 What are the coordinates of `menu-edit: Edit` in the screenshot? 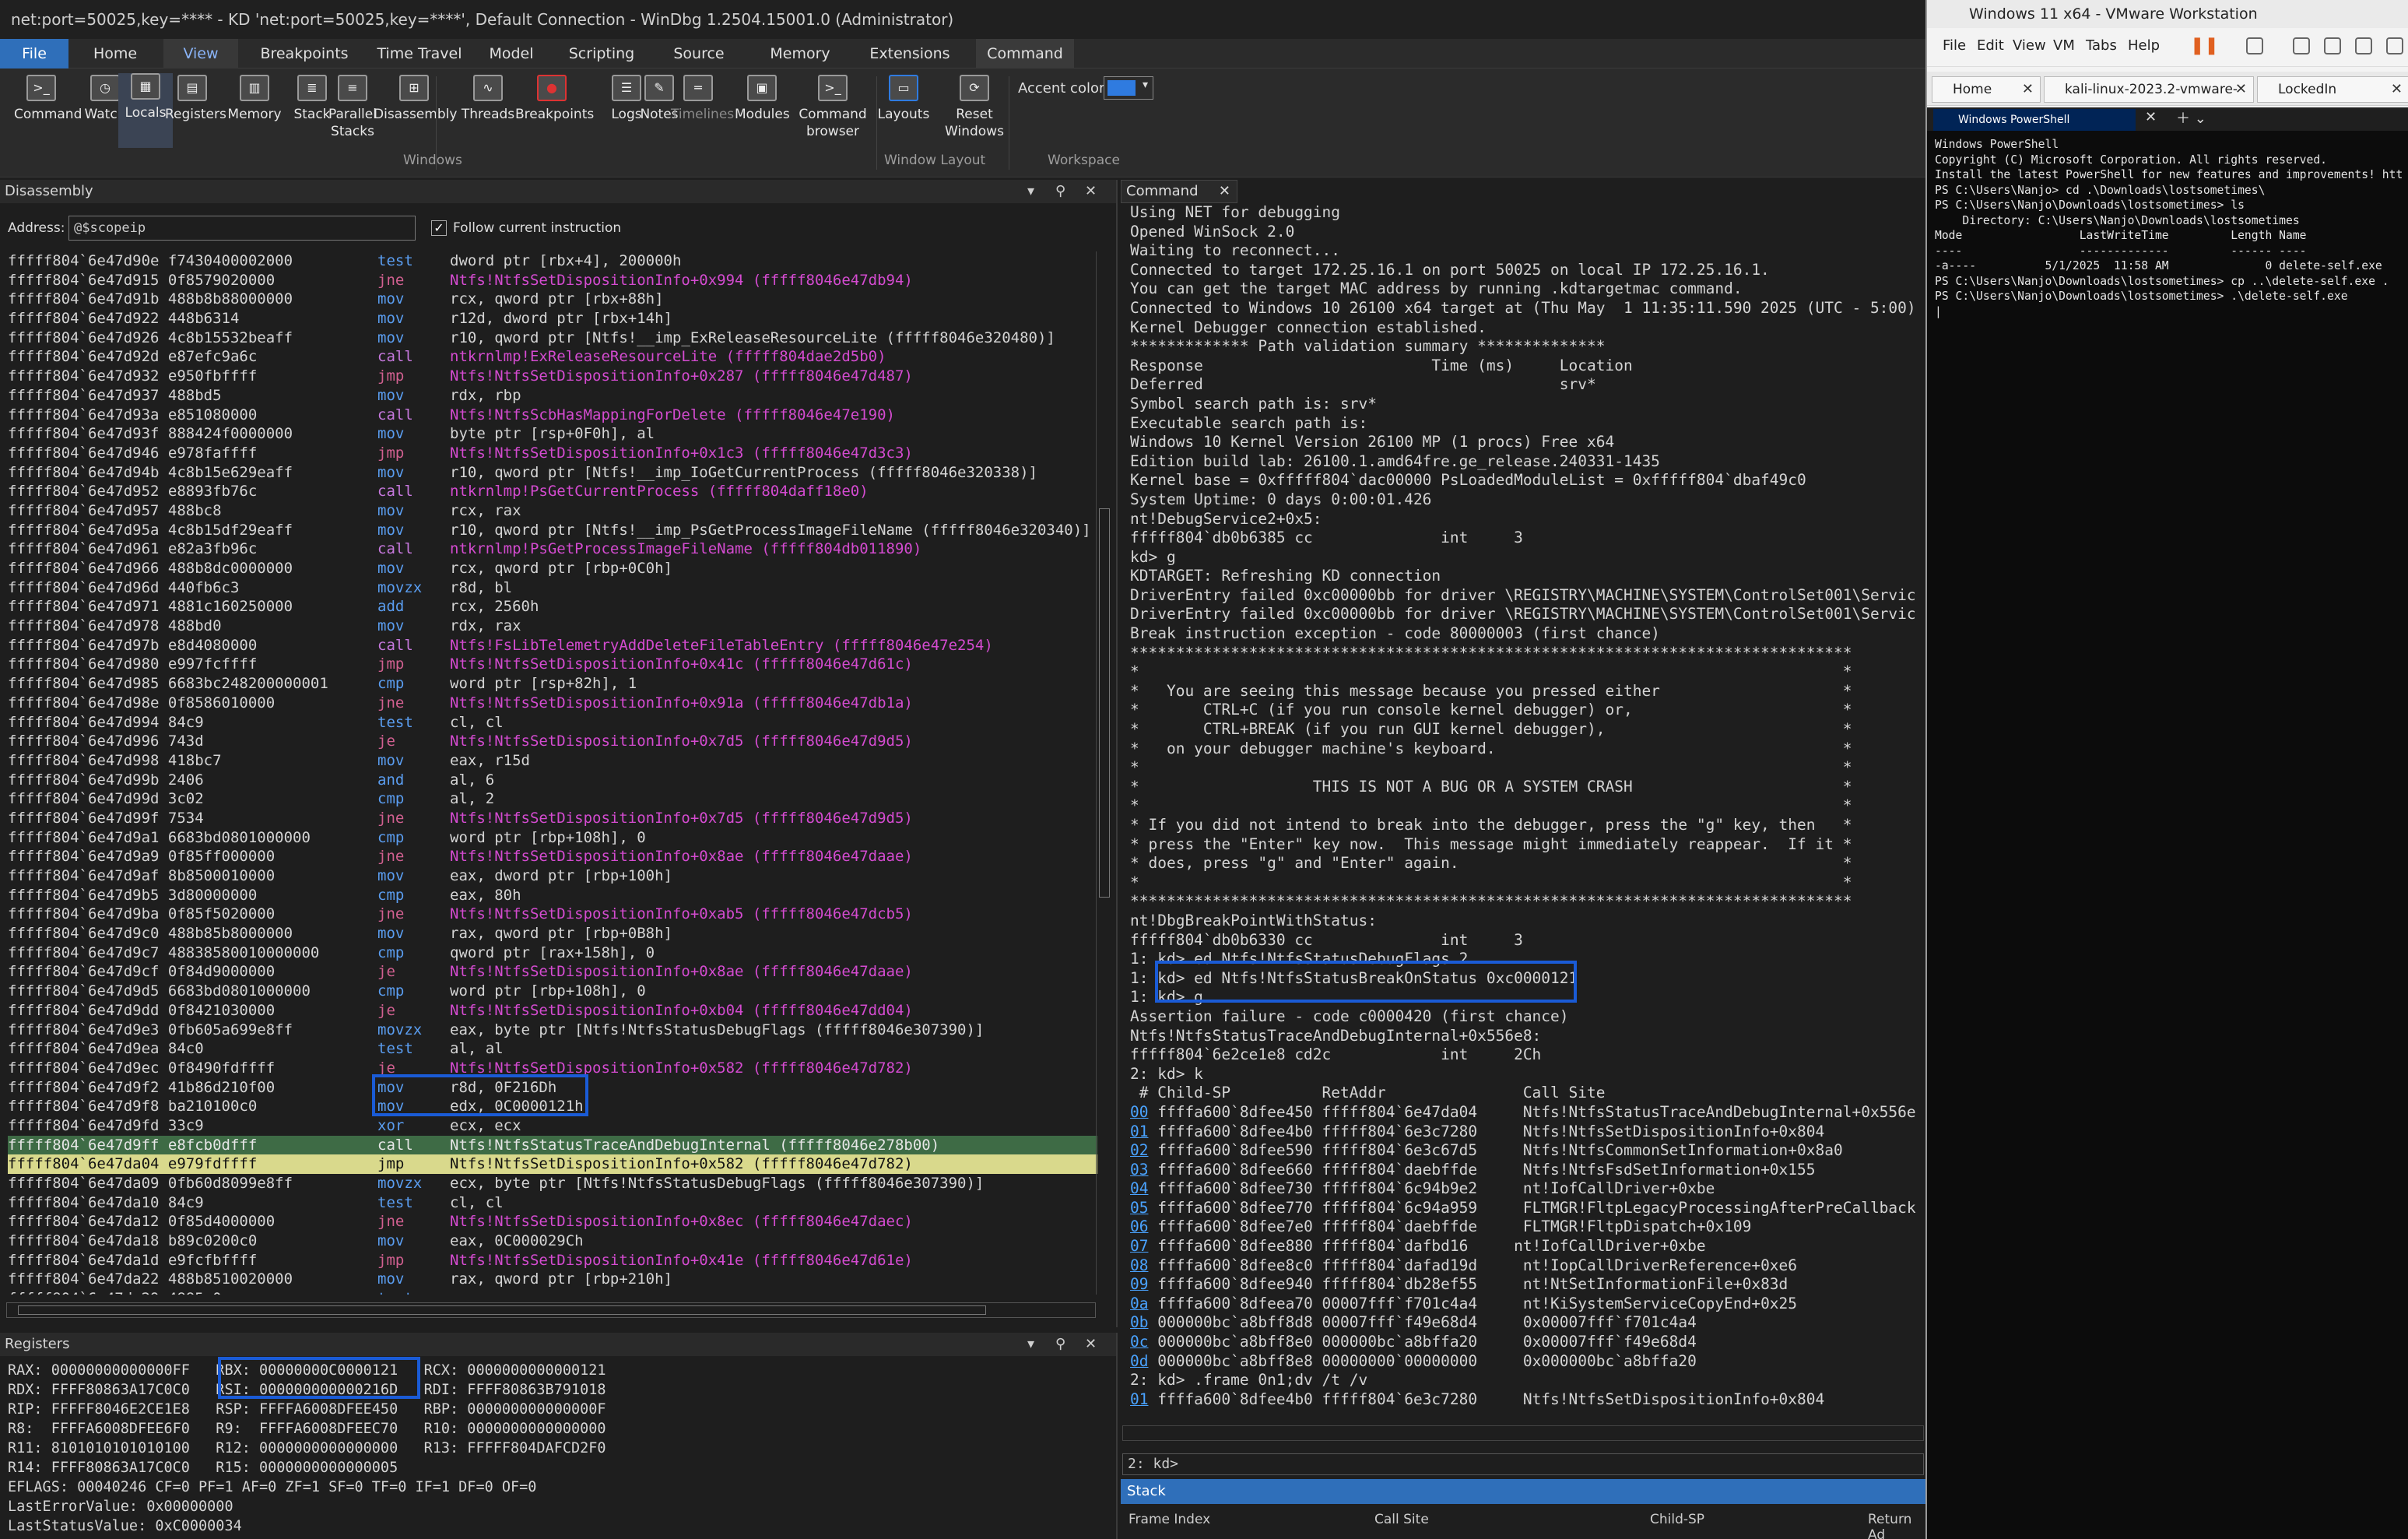 It's located at (1990, 46).